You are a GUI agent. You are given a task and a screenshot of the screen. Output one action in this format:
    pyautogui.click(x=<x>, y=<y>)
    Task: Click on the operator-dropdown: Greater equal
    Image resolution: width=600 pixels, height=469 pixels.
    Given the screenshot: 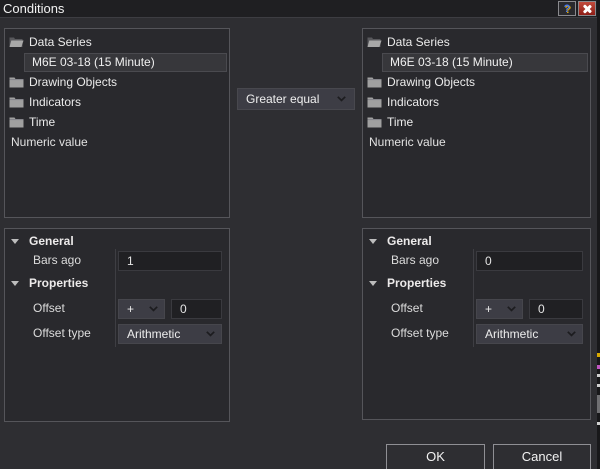 What is the action you would take?
    pyautogui.click(x=296, y=99)
    